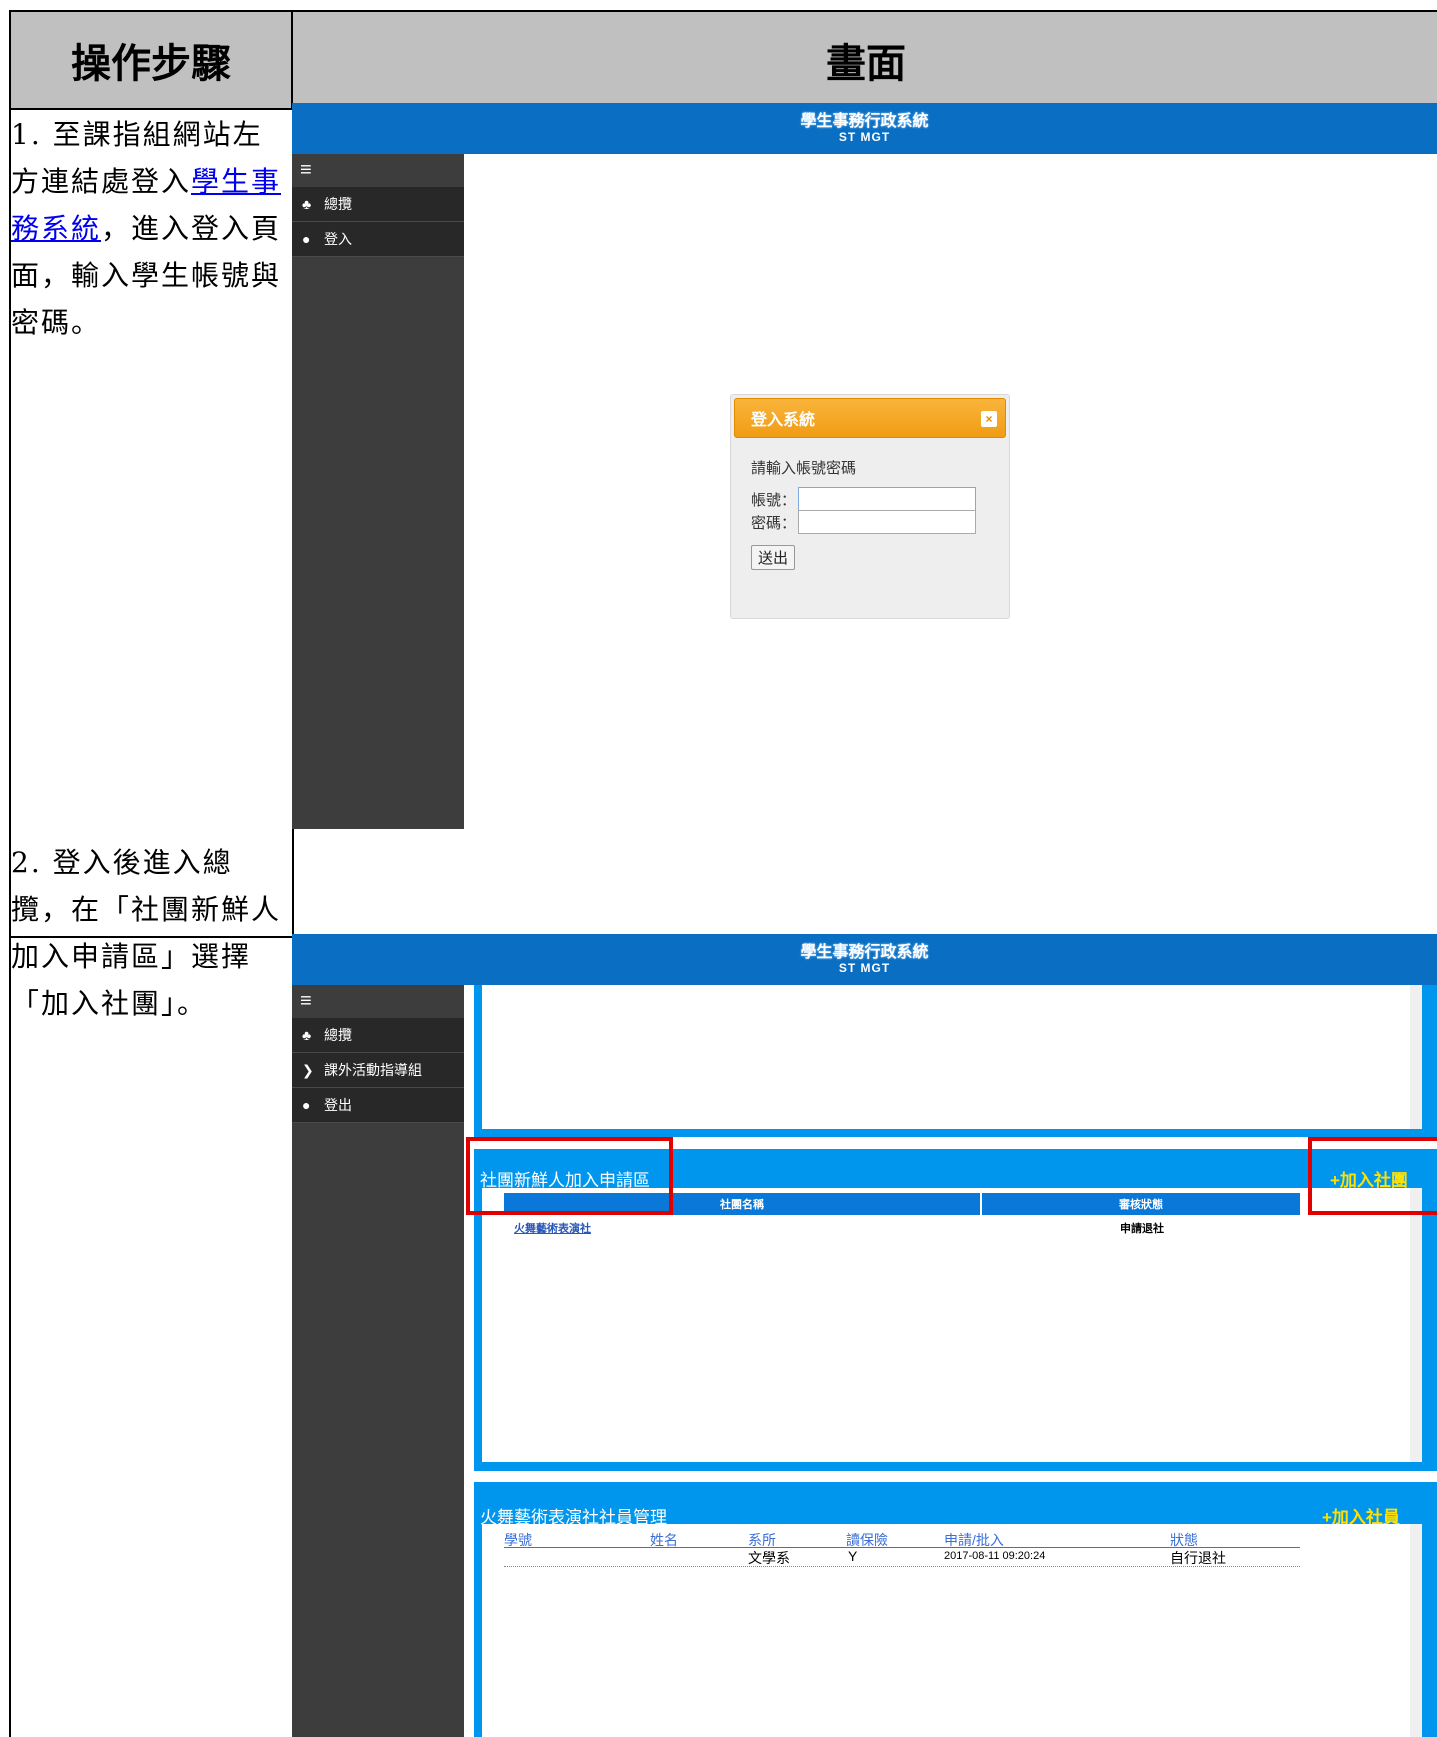 The height and width of the screenshot is (1737, 1437). Describe the element at coordinates (774, 523) in the screenshot. I see `password-label: 密碼：` at that location.